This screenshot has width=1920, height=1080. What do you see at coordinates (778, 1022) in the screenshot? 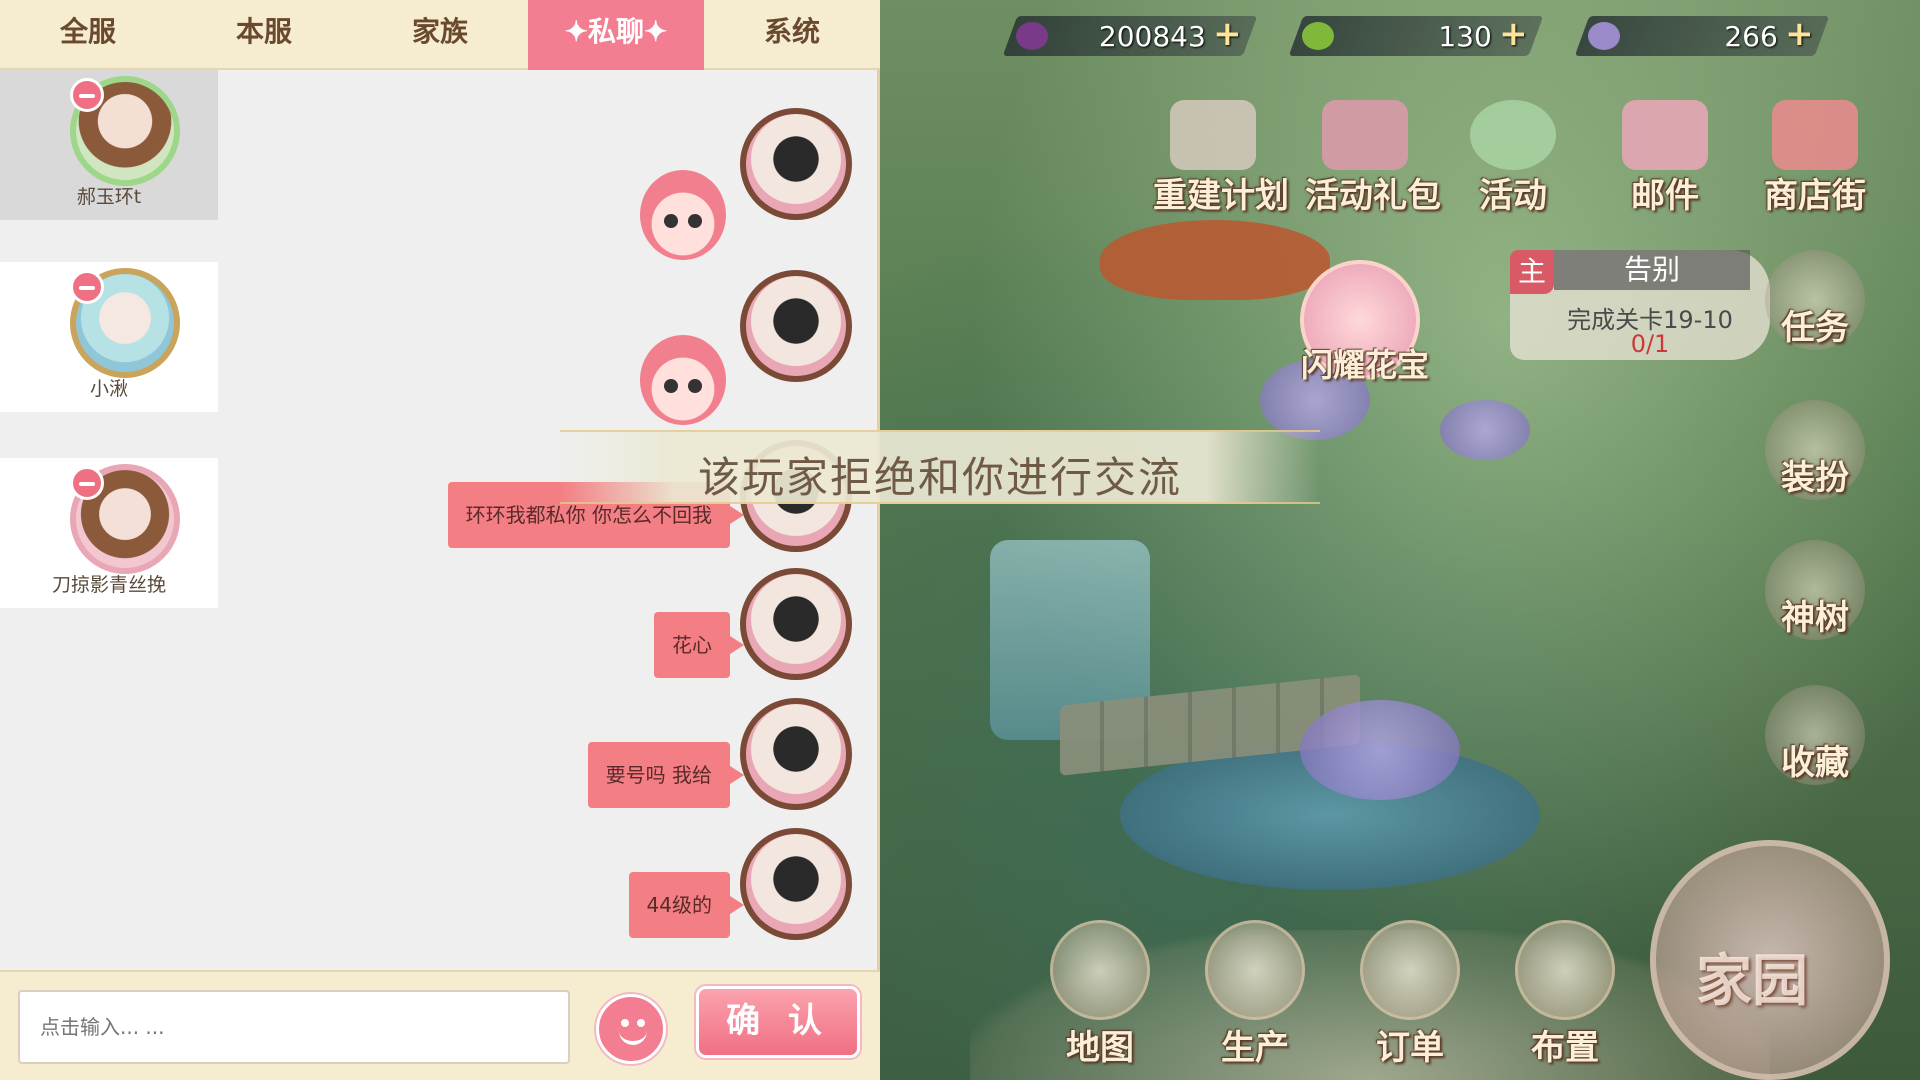
I see `confirm-button: 确 认` at bounding box center [778, 1022].